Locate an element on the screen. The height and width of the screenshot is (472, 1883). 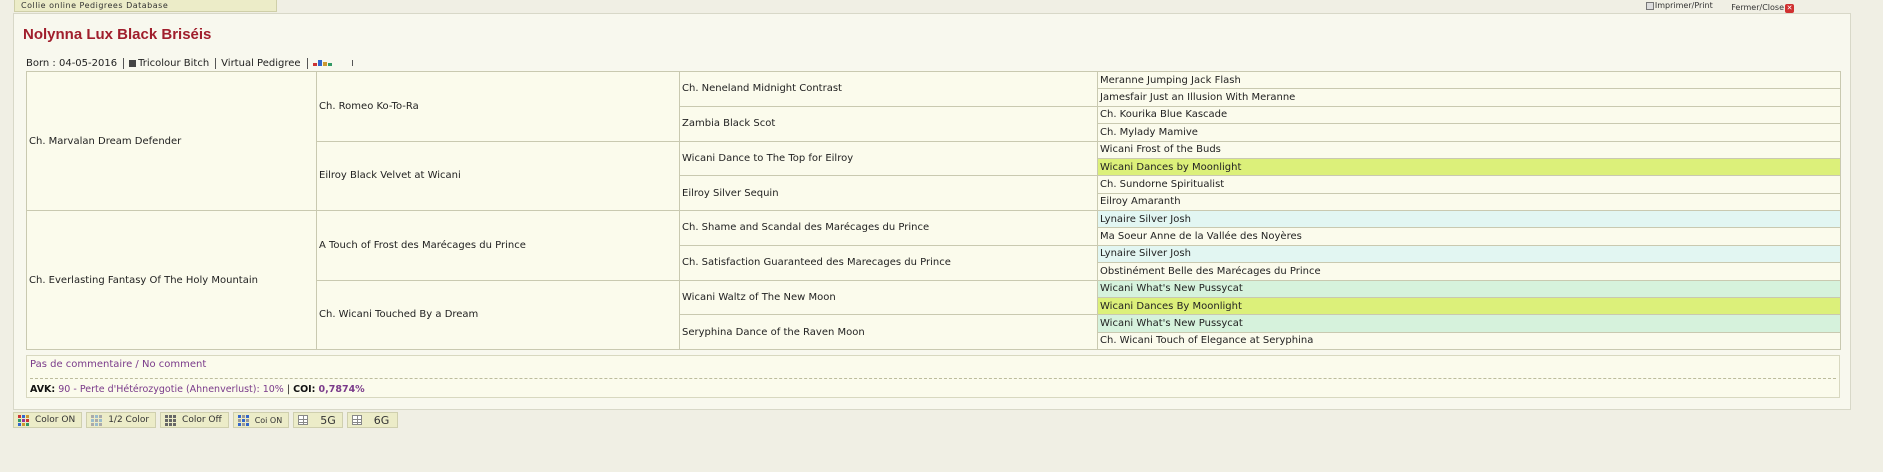
top-links: Imprimer/Print Fermer/Close ✕ is located at coordinates (1712, 7).